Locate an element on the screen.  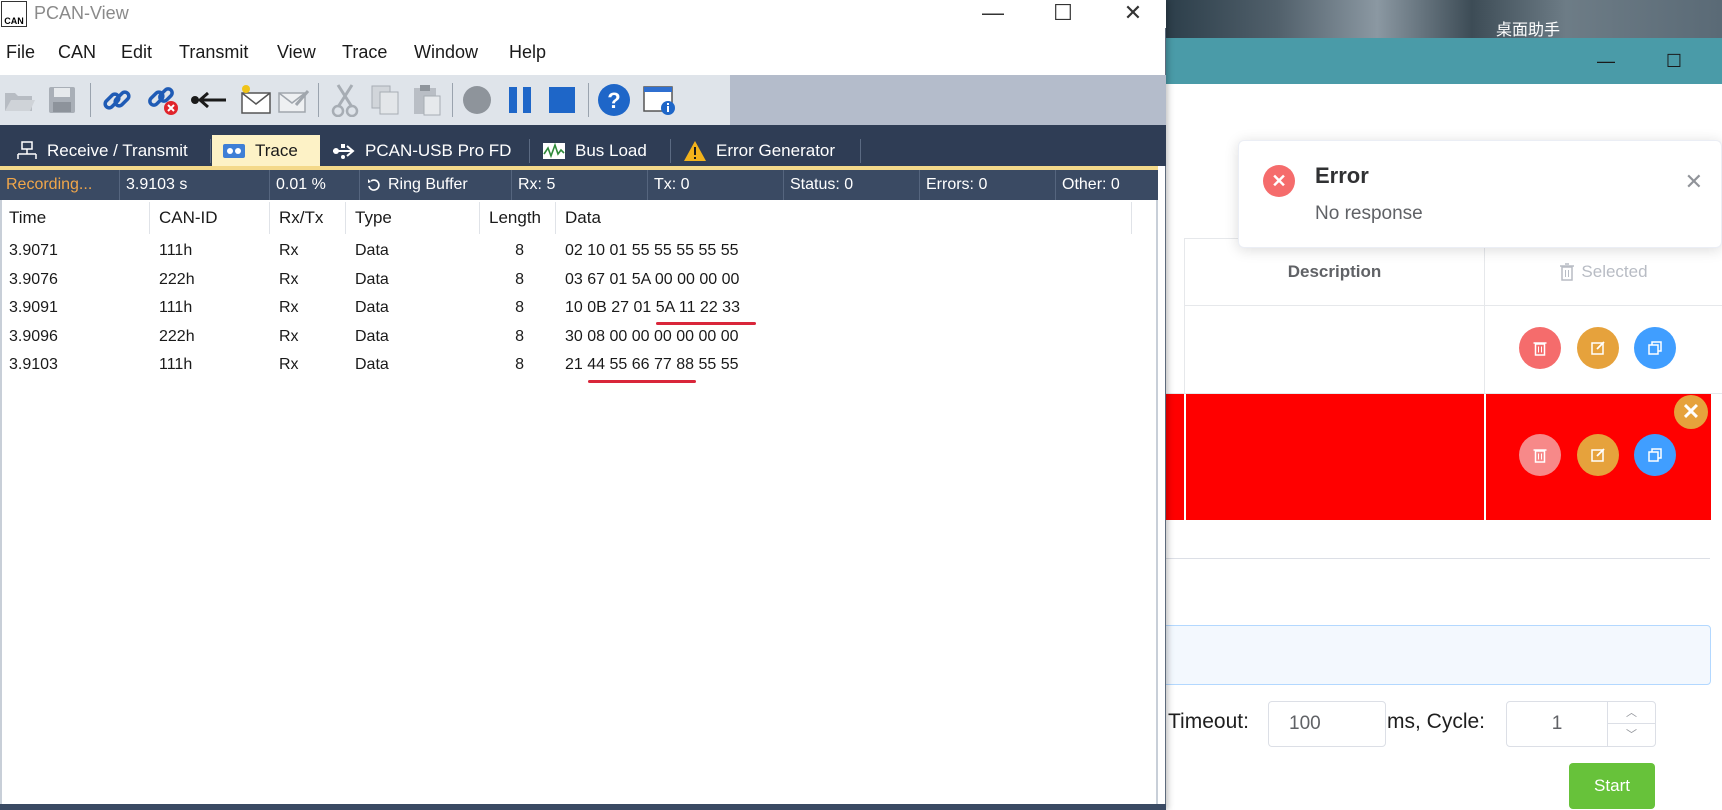
open-icon is located at coordinates (20, 100).